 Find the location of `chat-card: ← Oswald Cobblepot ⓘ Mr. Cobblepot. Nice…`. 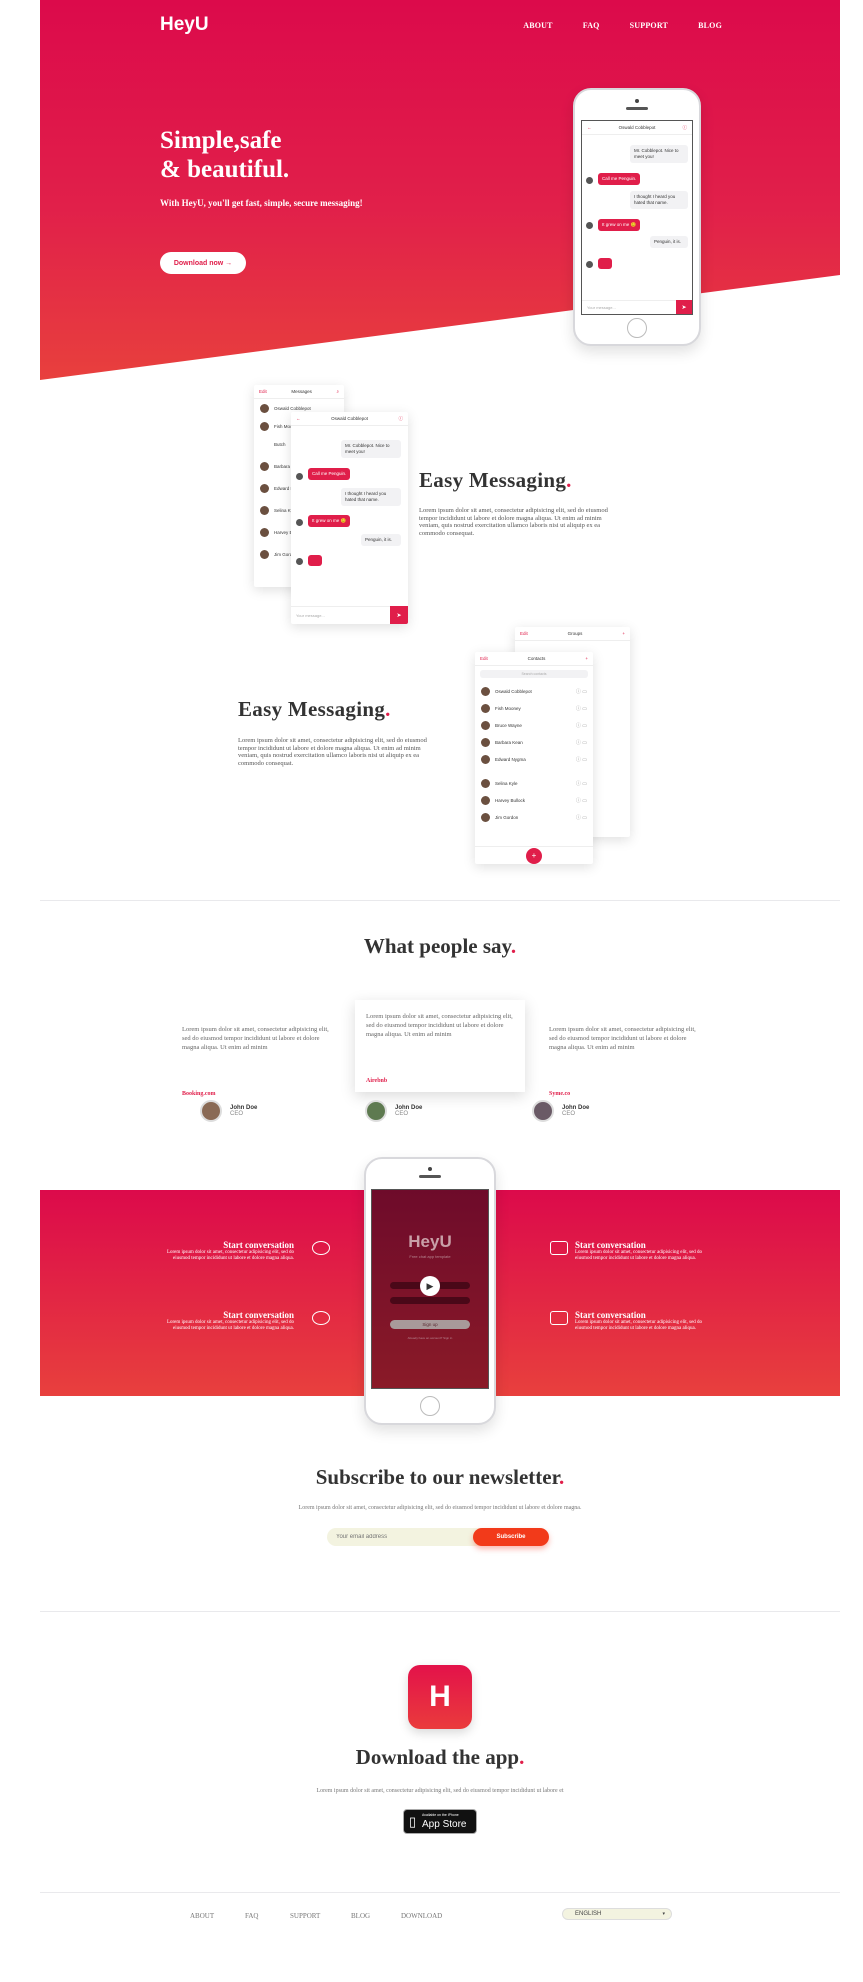

chat-card: ← Oswald Cobblepot ⓘ Mr. Cobblepot. Nice… is located at coordinates (349, 518).